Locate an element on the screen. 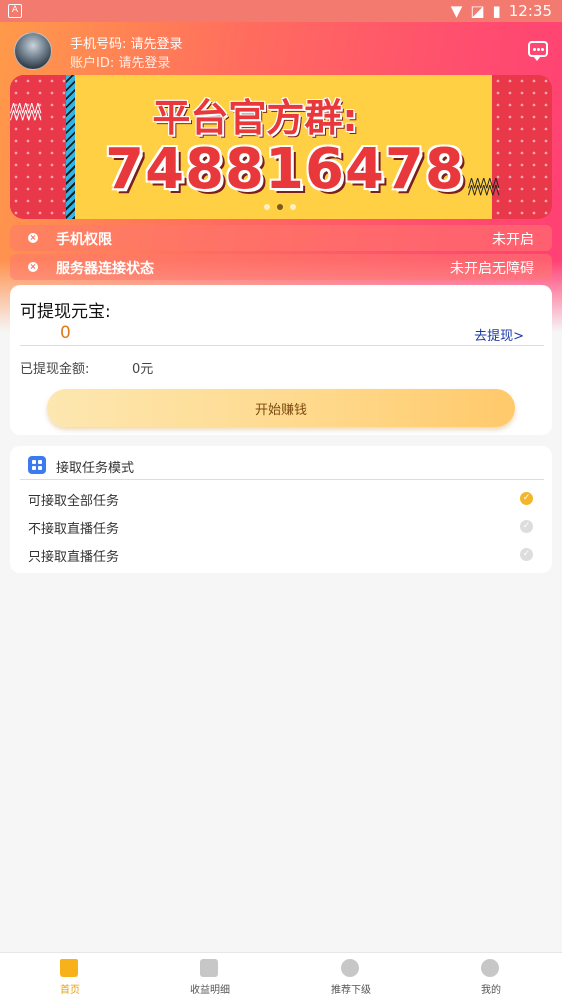  tab-income: 收益明细 is located at coordinates (210, 976).